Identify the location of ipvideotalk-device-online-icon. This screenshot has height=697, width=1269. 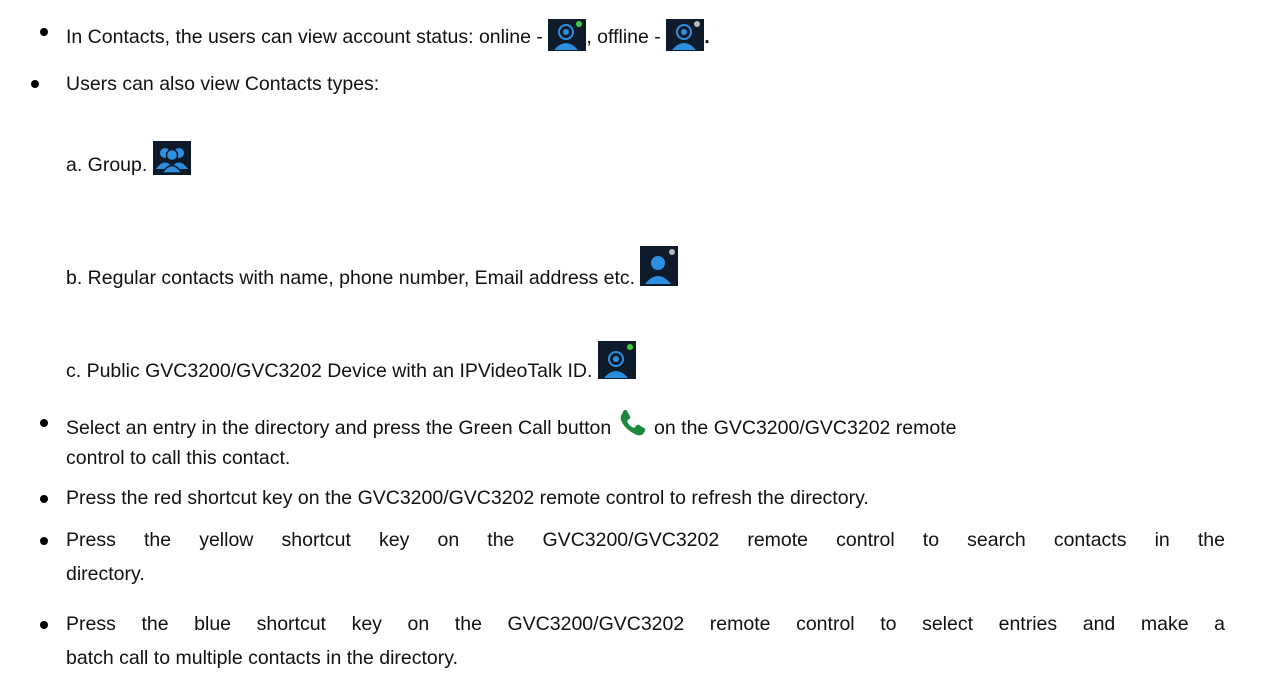
(567, 35).